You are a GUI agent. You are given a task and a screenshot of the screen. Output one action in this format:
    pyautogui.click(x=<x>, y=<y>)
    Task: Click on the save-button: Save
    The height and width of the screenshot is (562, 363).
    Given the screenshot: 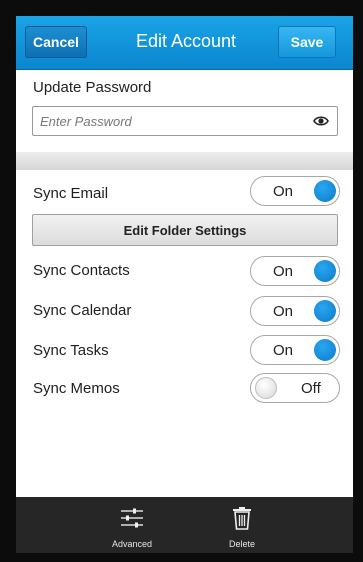 What is the action you would take?
    pyautogui.click(x=307, y=42)
    